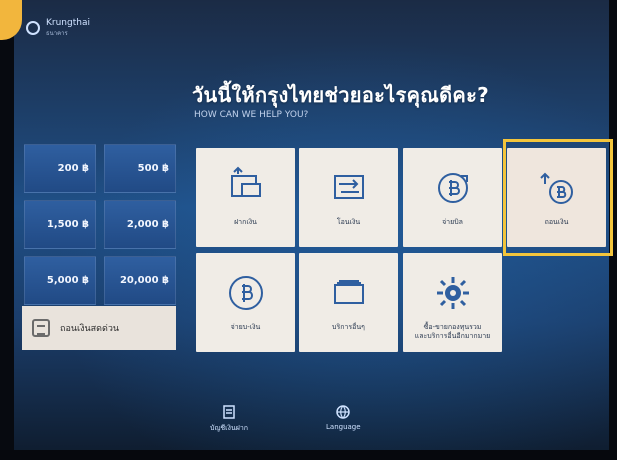 This screenshot has height=460, width=617. What do you see at coordinates (68, 23) in the screenshot?
I see `brand-name: Krungthai` at bounding box center [68, 23].